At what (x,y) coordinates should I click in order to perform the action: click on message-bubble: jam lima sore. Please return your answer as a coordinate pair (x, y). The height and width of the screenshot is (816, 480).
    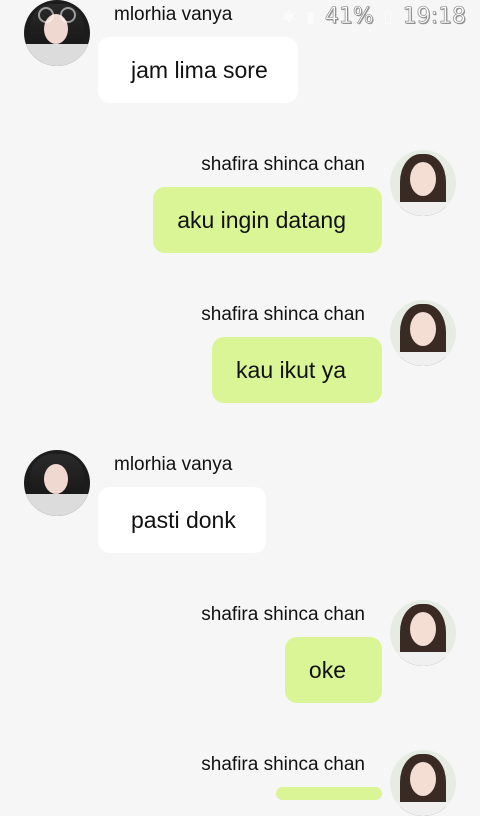
    Looking at the image, I should click on (198, 70).